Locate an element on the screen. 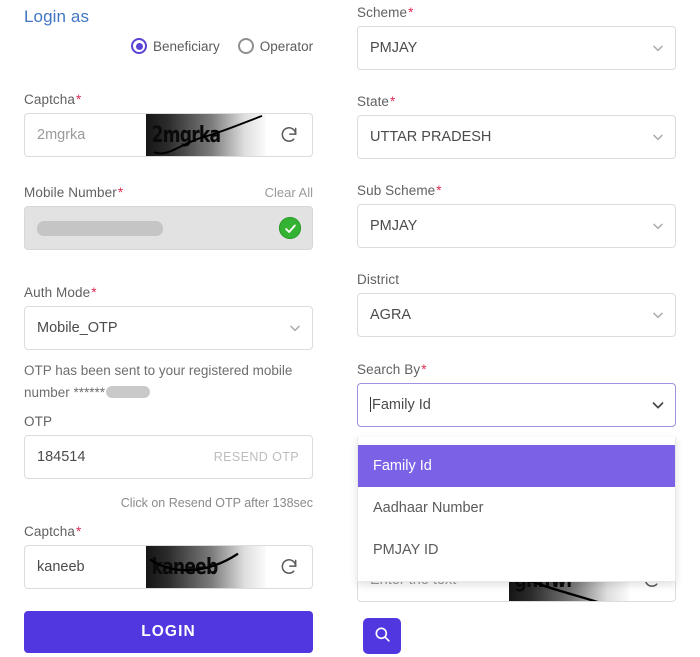  captcha-top-field: Captcha* 2mgrka 2mgrka is located at coordinates (168, 124).